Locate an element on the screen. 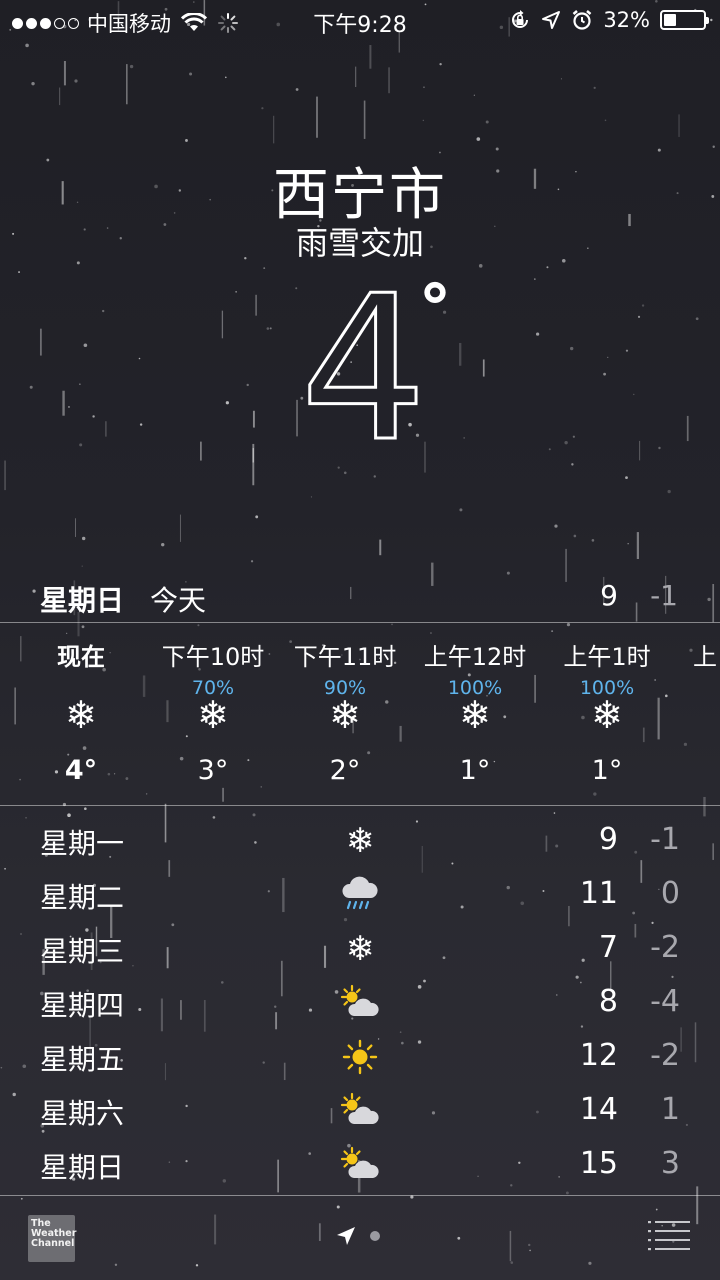 Image resolution: width=720 pixels, height=1280 pixels. hourly-time: 下午10时 is located at coordinates (213, 657).